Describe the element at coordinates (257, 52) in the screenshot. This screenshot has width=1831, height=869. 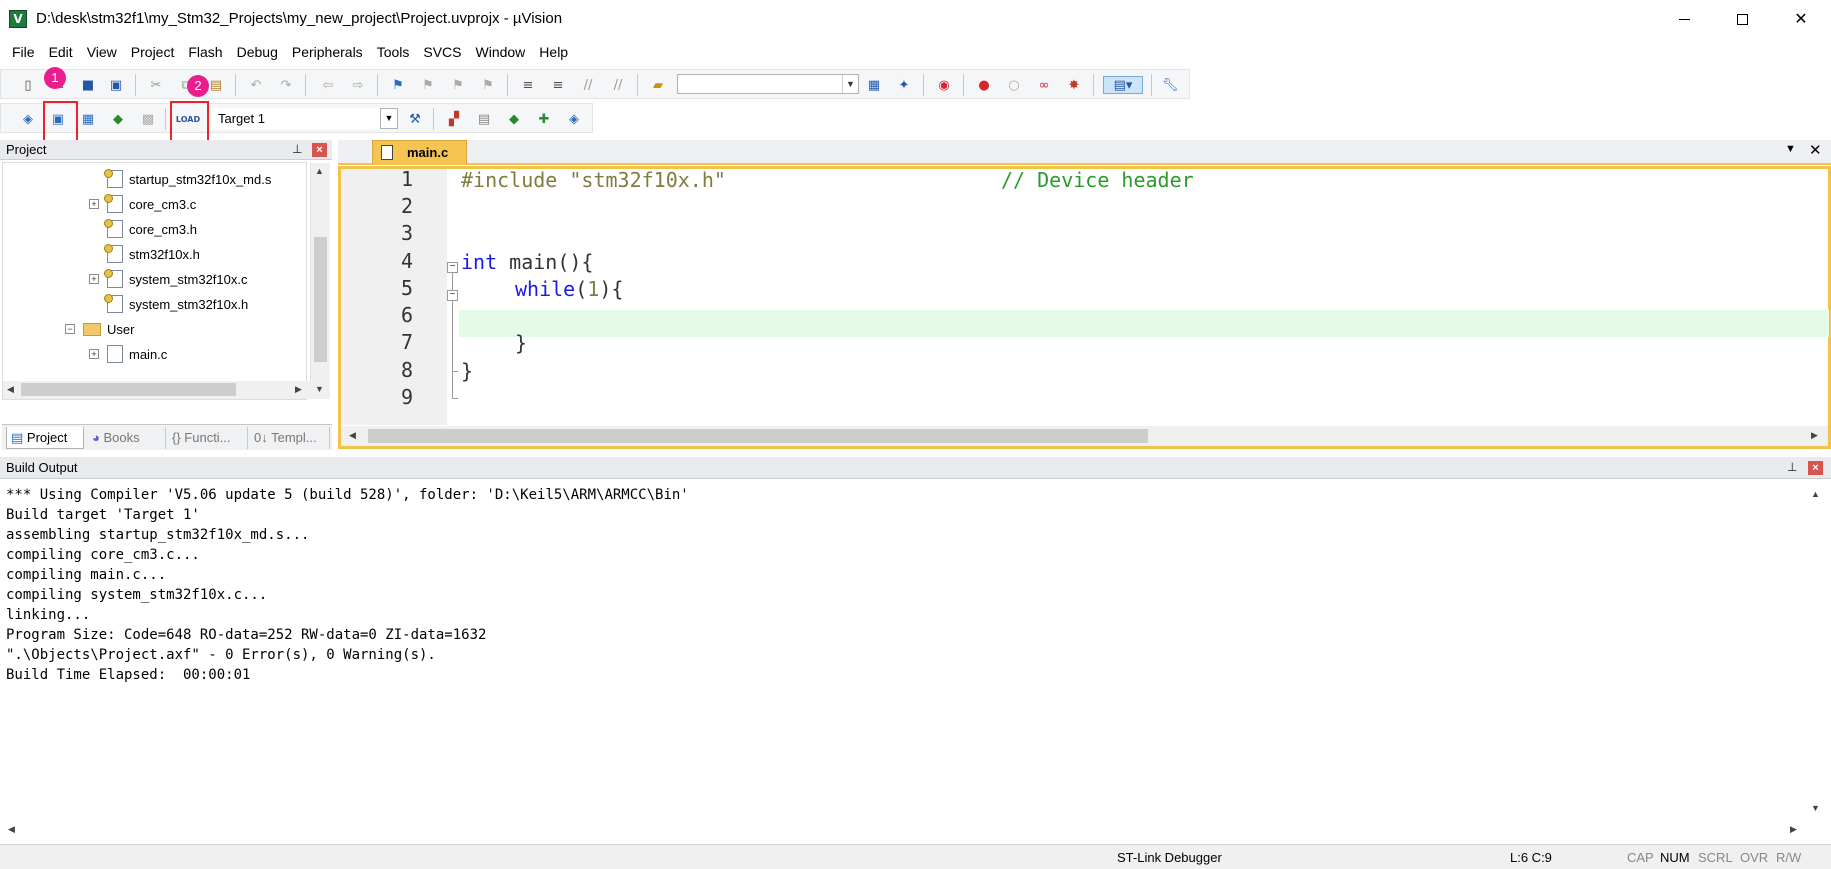
I see `menu-debug: Debug` at that location.